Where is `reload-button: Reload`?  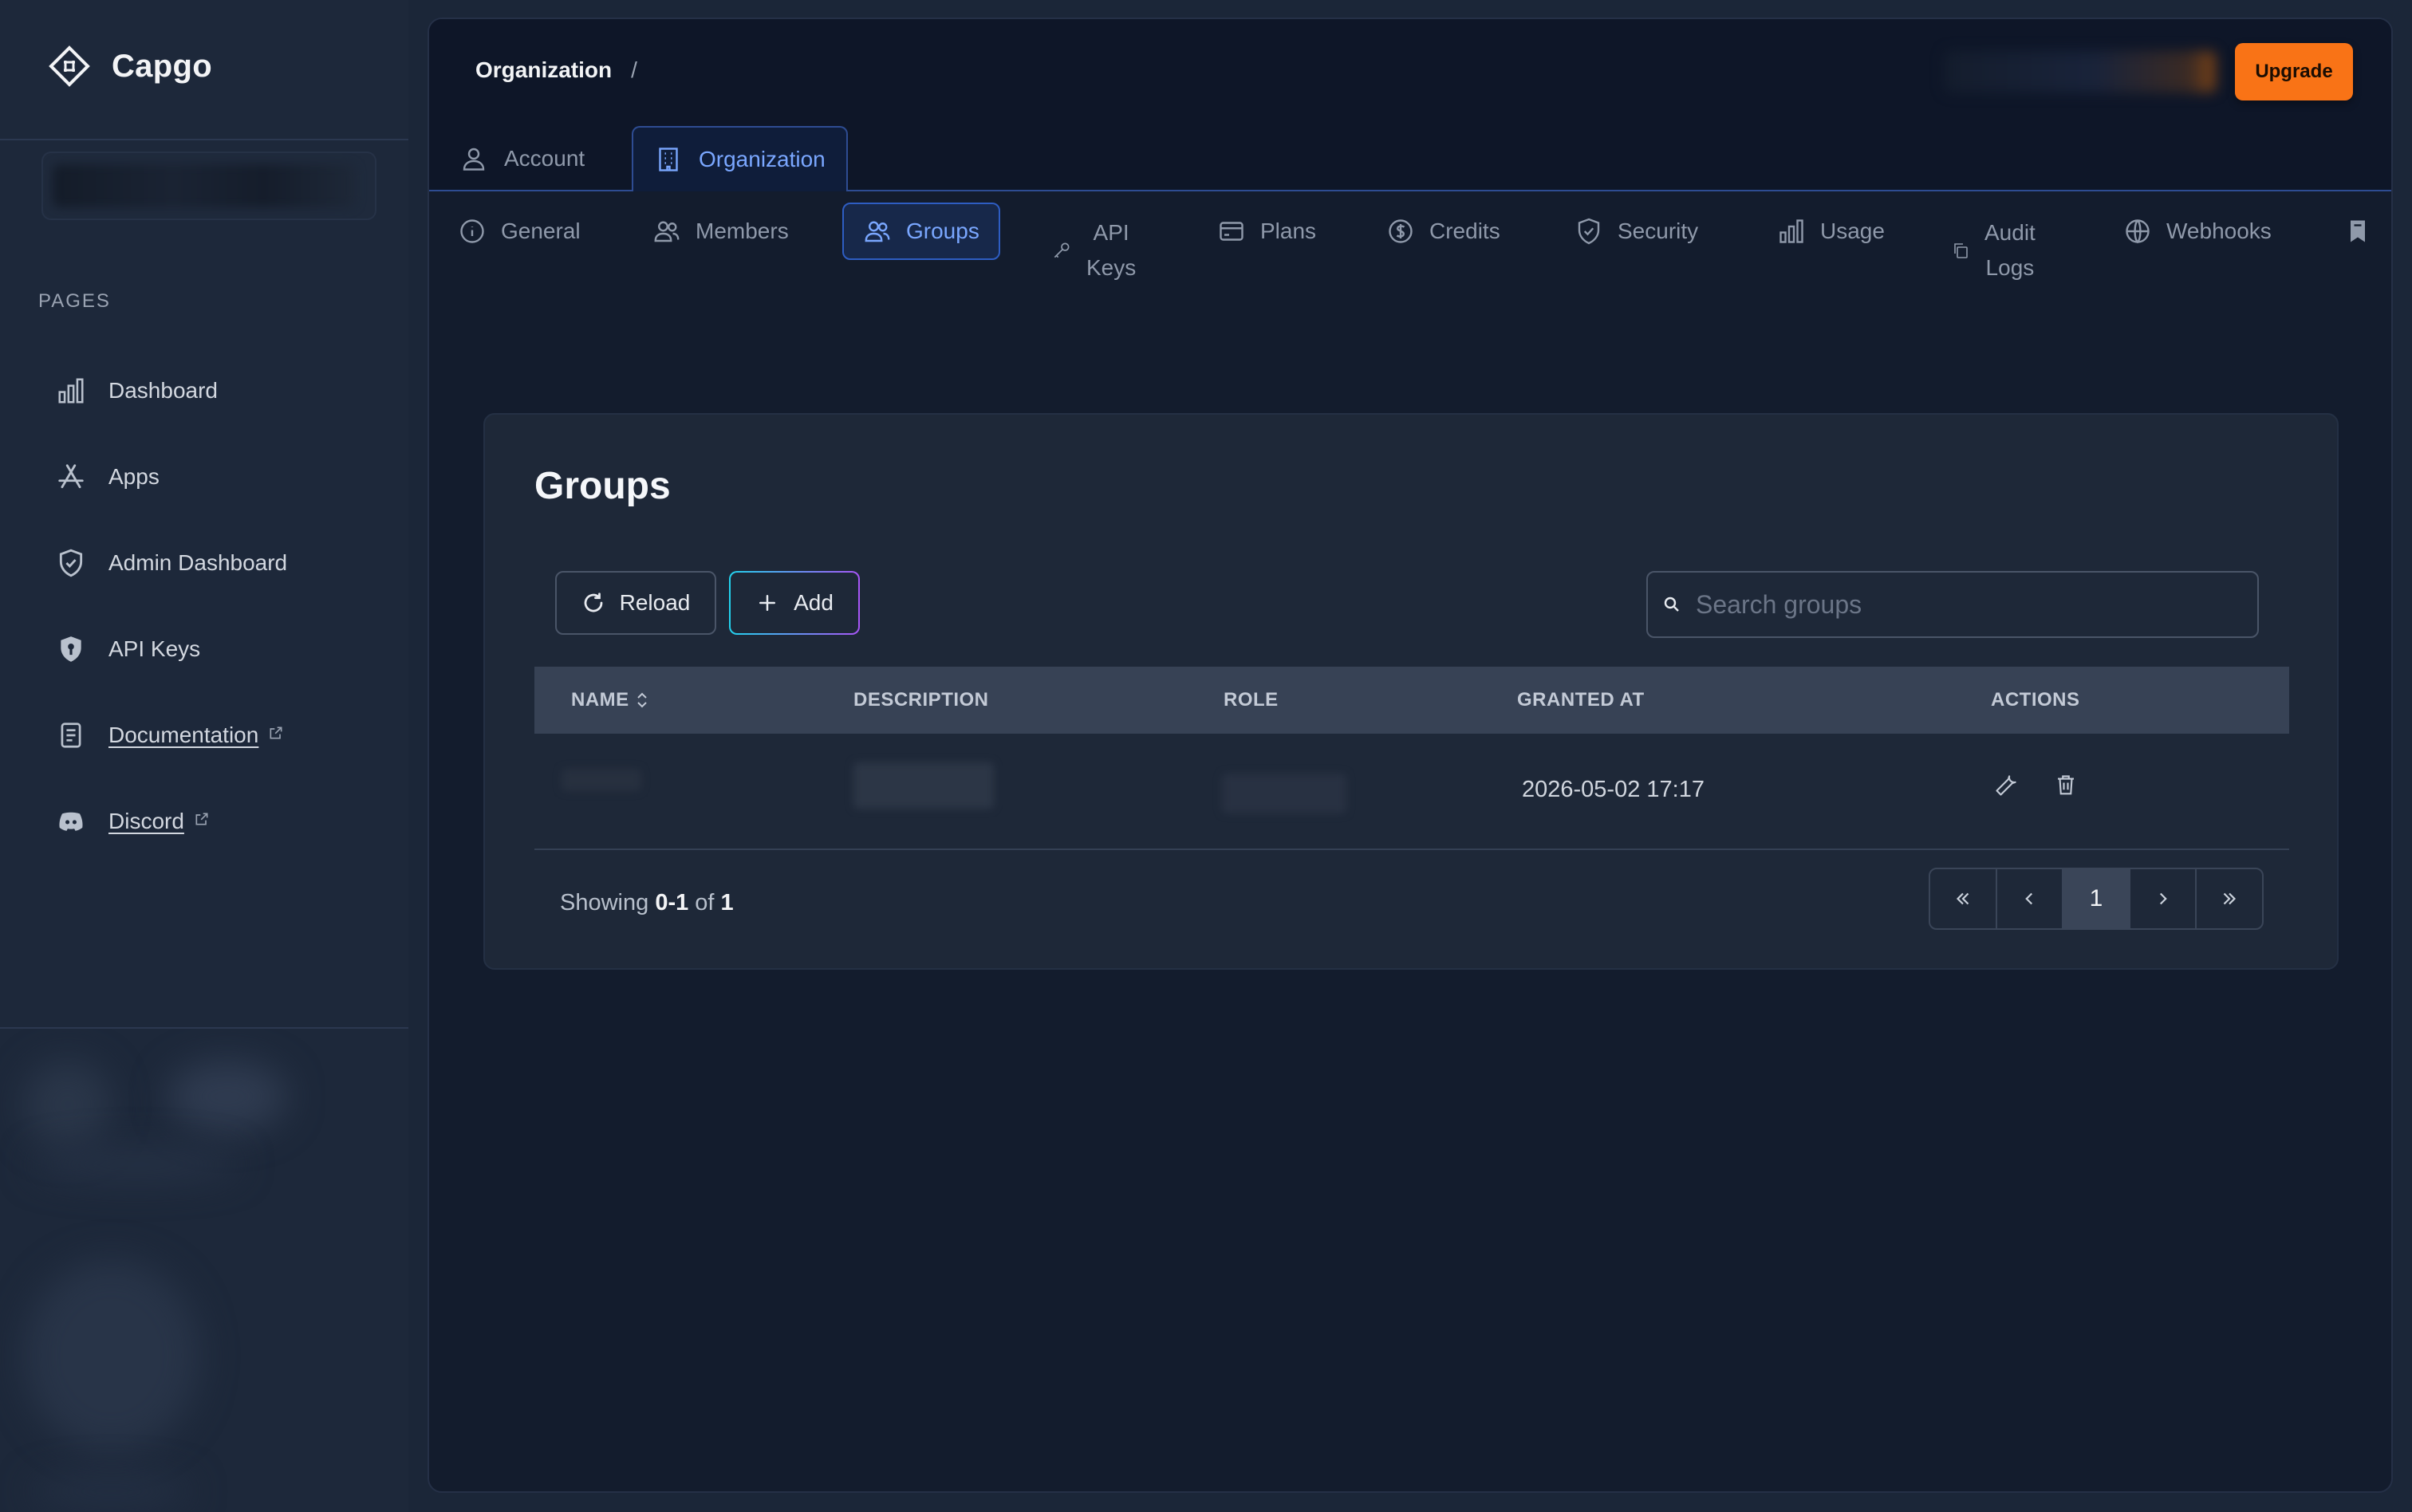
reload-button: Reload is located at coordinates (636, 603).